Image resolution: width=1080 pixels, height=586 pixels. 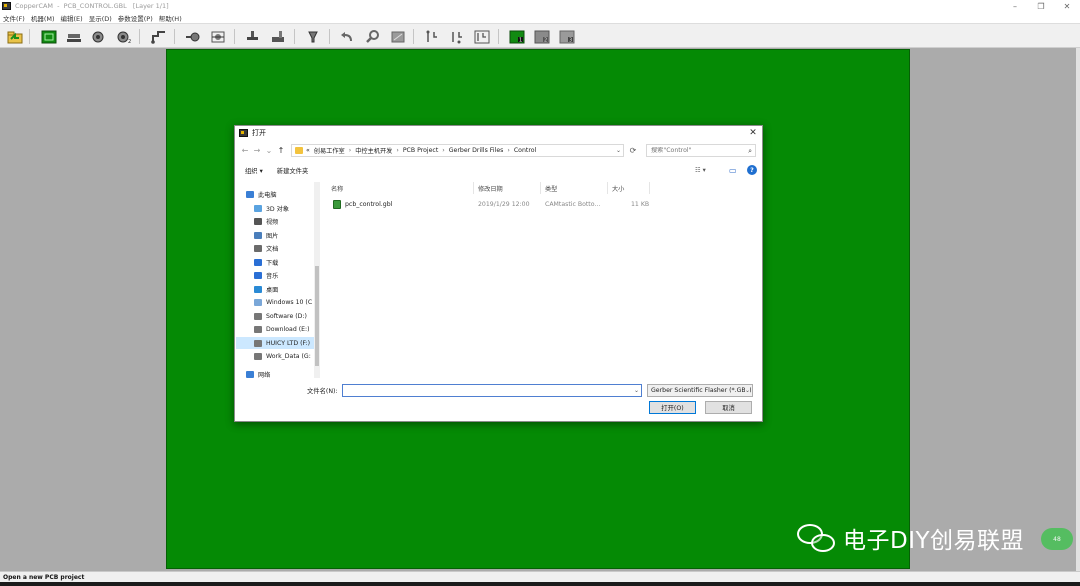 I want to click on nav-item: HUICY LTD (F:), so click(x=276, y=343).